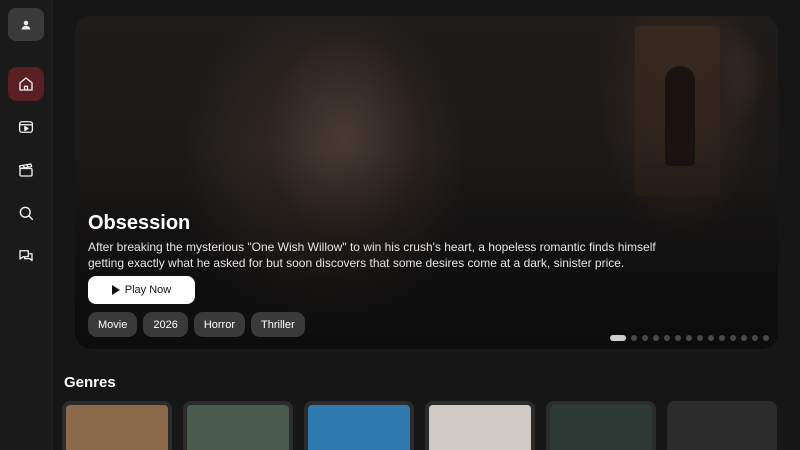  I want to click on sidebar-item-search, so click(26, 213).